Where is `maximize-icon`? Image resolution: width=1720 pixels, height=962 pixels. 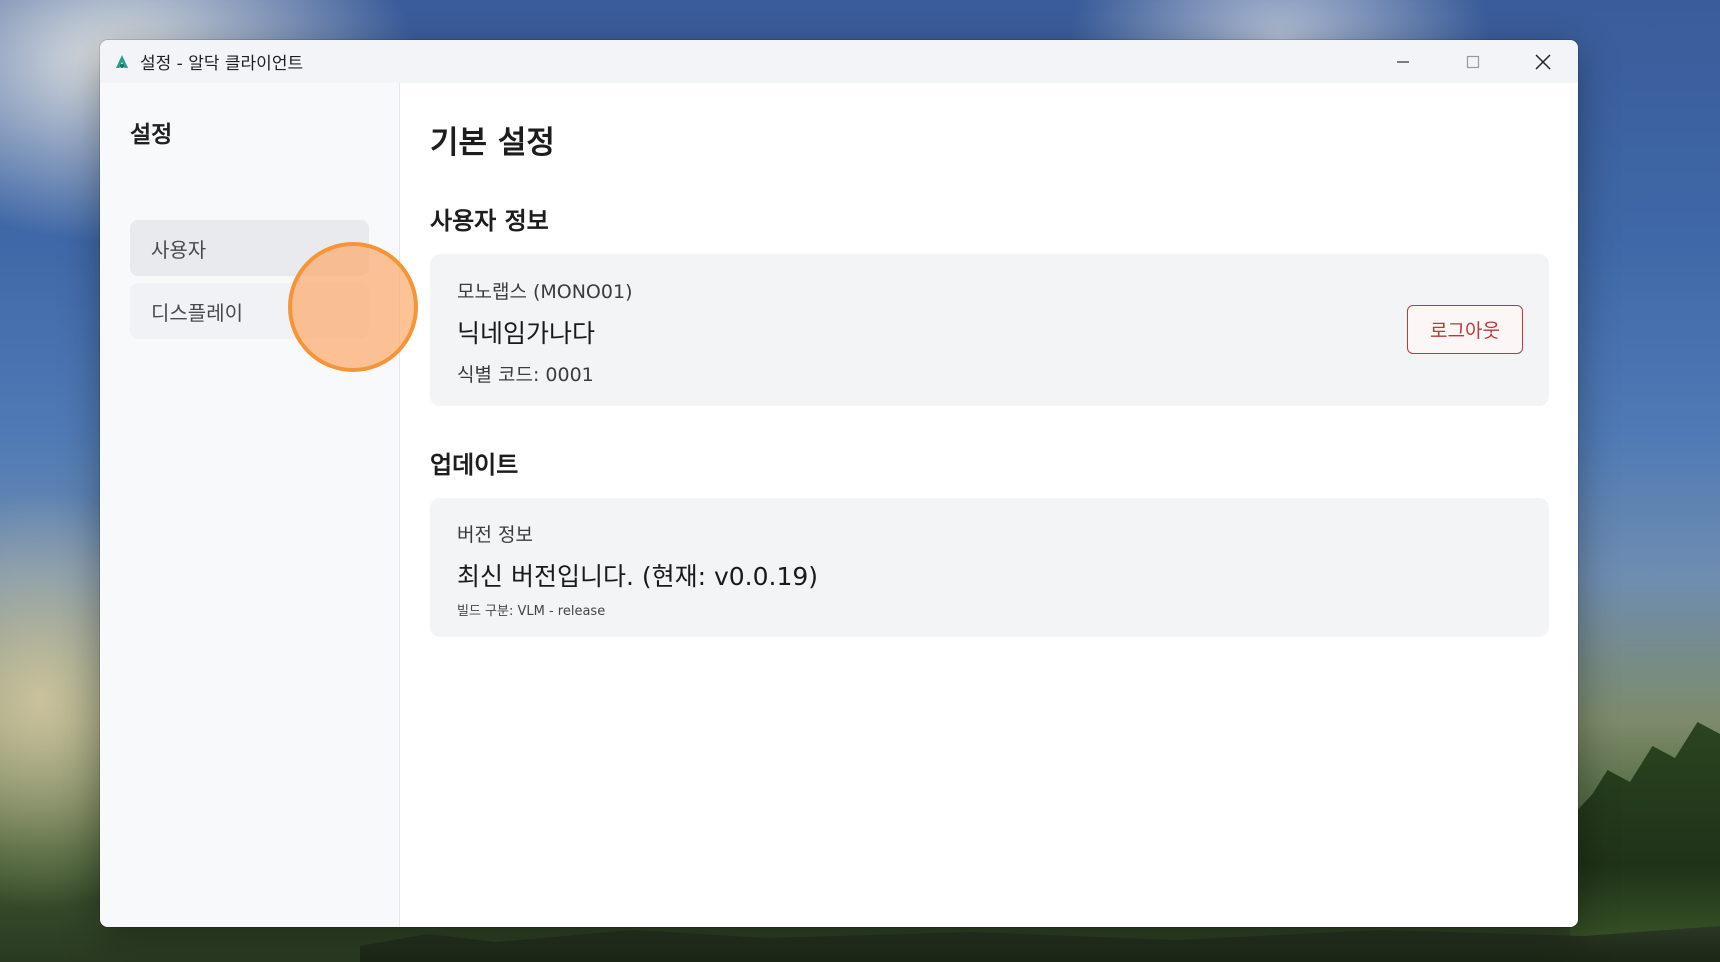
maximize-icon is located at coordinates (1473, 61).